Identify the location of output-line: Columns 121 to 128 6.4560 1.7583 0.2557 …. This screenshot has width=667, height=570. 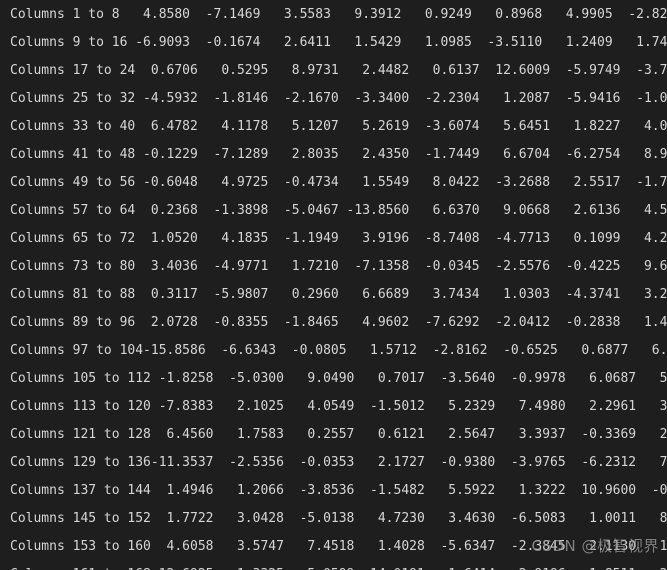
(338, 434).